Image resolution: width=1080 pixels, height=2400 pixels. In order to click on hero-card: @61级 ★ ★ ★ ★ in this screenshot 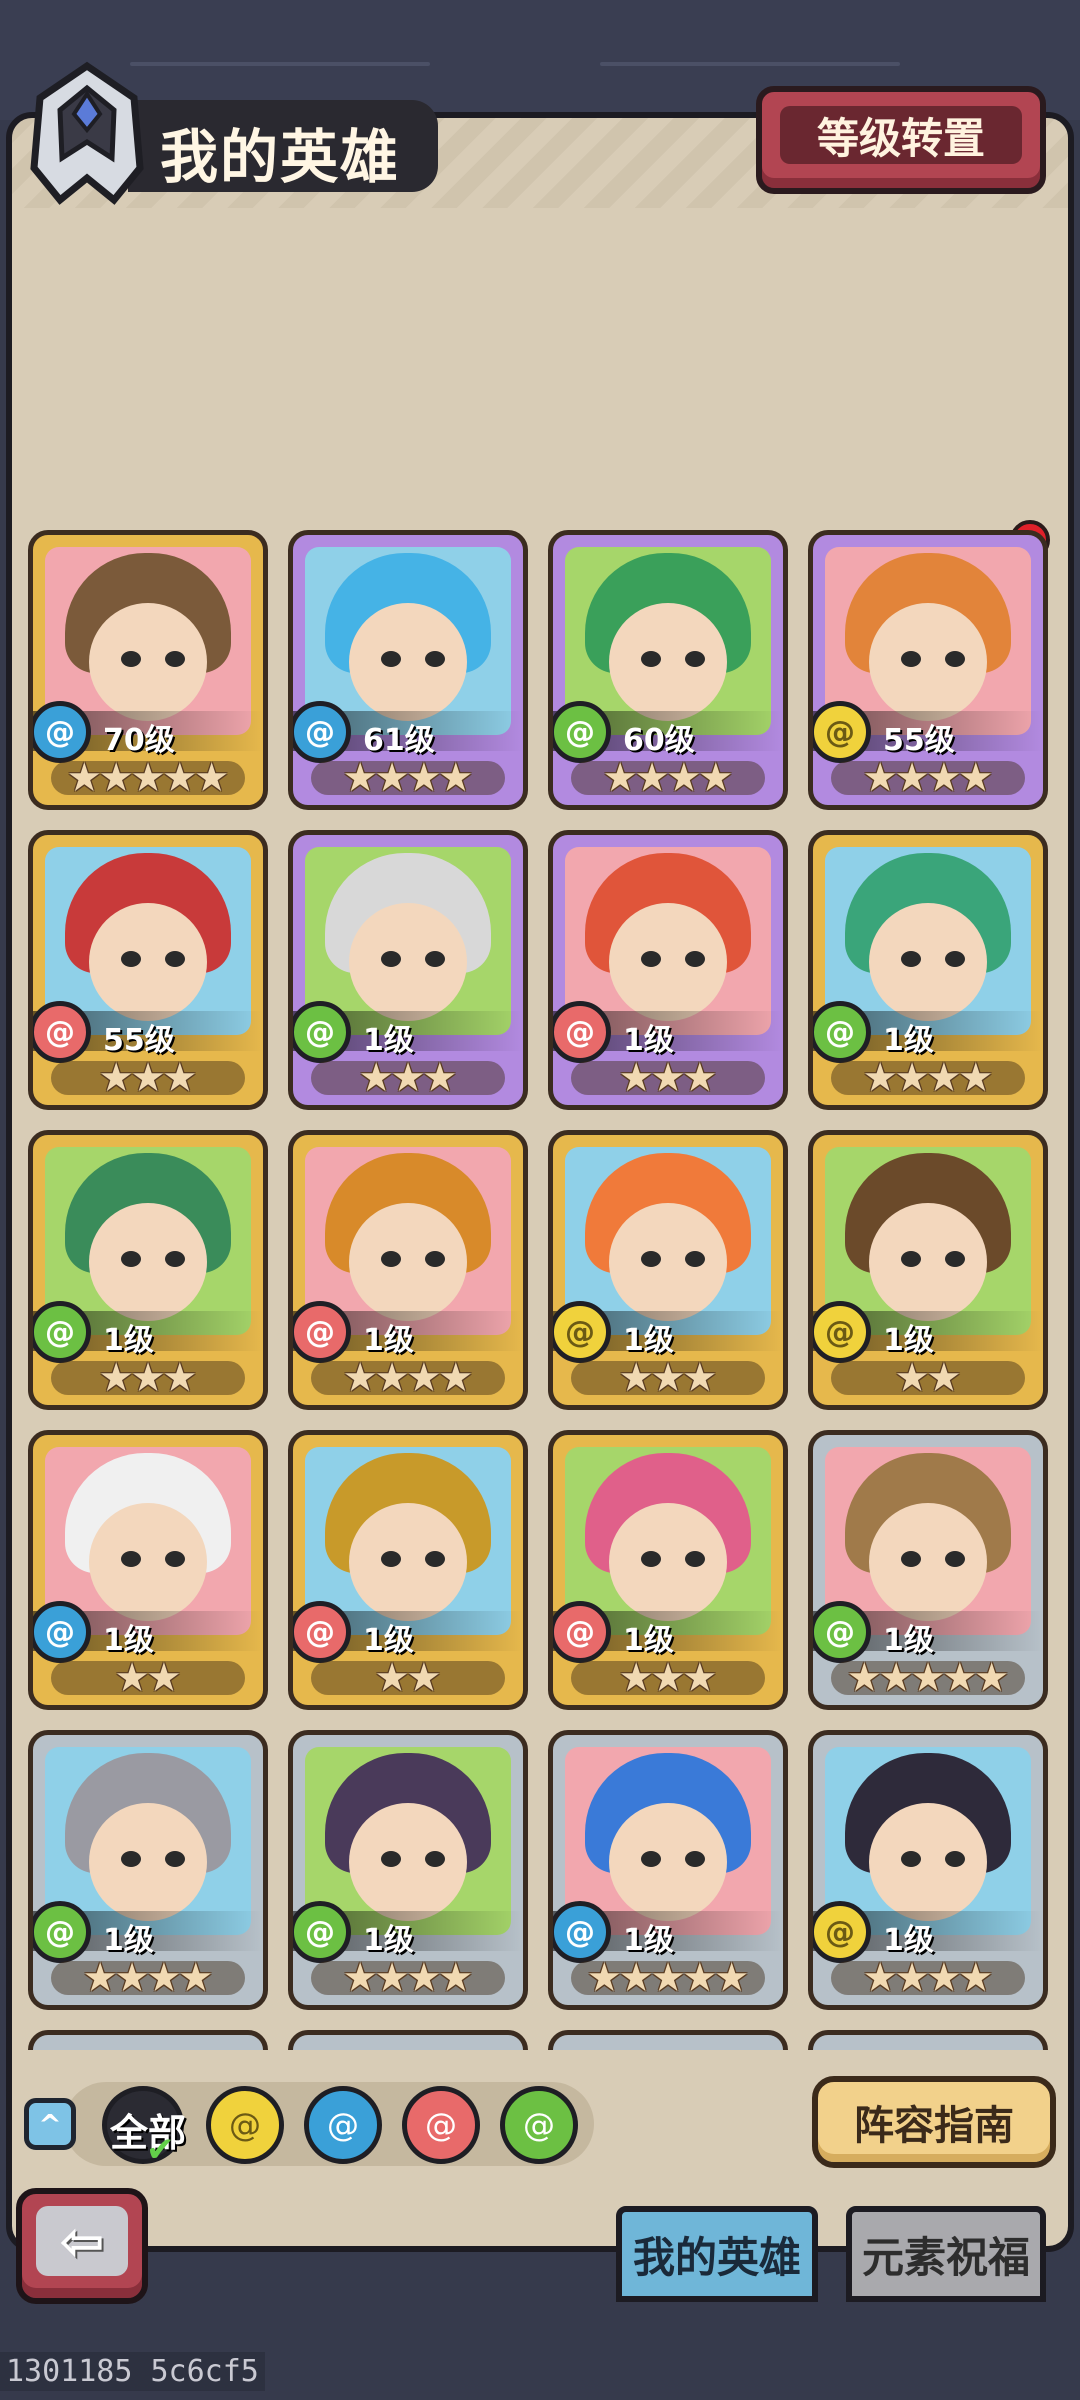, I will do `click(408, 670)`.